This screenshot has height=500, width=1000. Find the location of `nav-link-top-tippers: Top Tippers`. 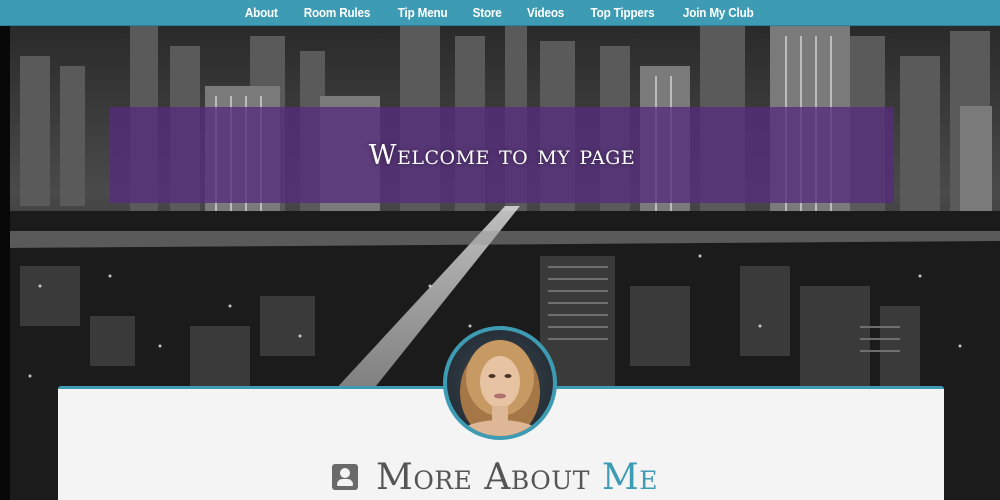

nav-link-top-tippers: Top Tippers is located at coordinates (622, 12).